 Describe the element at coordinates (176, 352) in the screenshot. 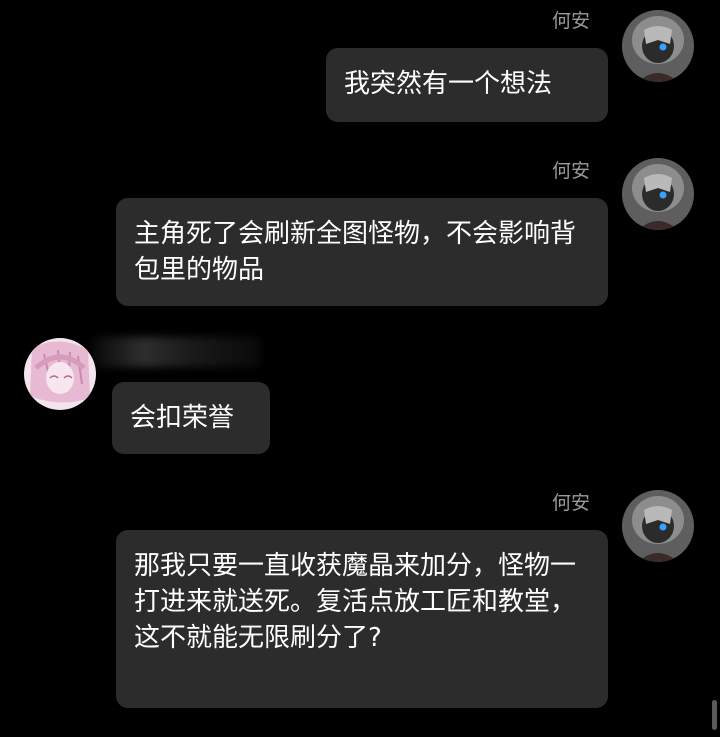

I see `blurred-sender-name` at that location.